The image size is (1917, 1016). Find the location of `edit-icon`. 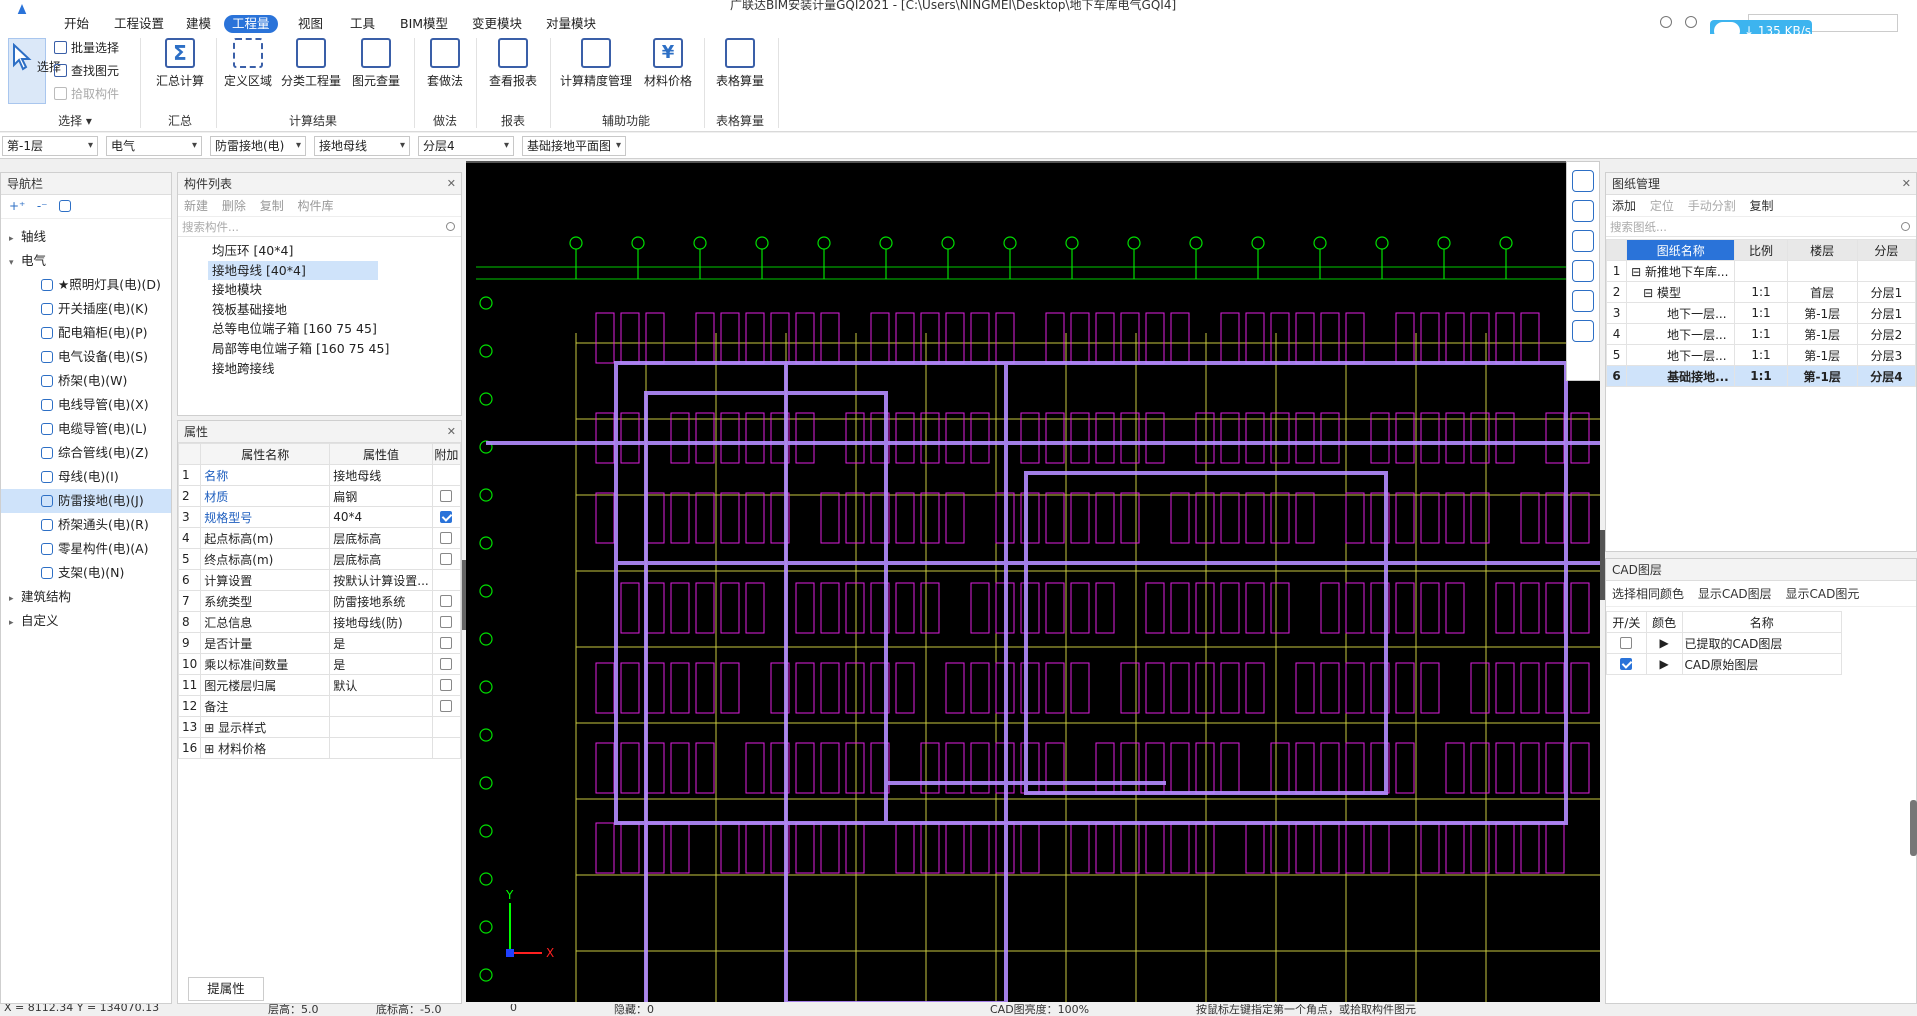

edit-icon is located at coordinates (64, 206).